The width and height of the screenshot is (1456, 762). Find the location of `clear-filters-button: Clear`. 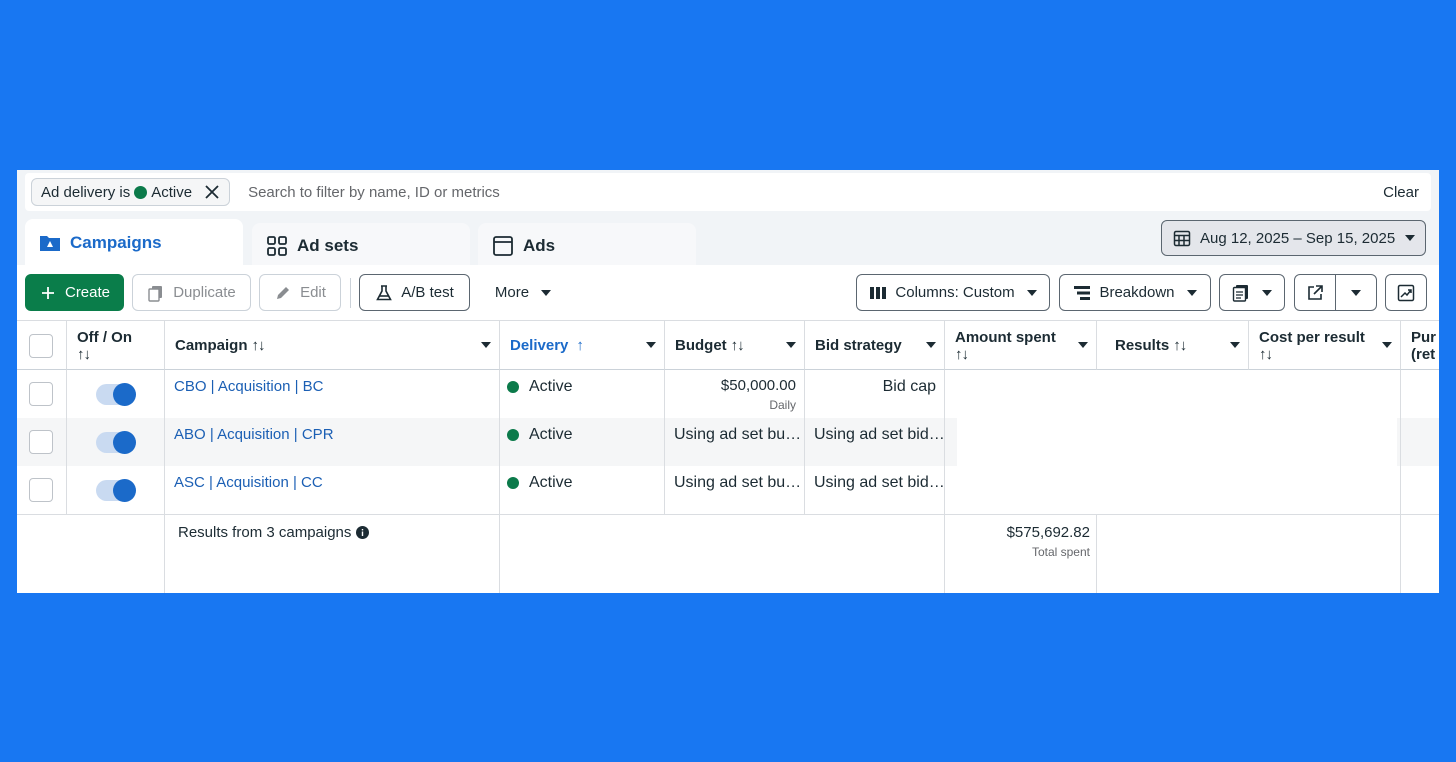

clear-filters-button: Clear is located at coordinates (1401, 192).